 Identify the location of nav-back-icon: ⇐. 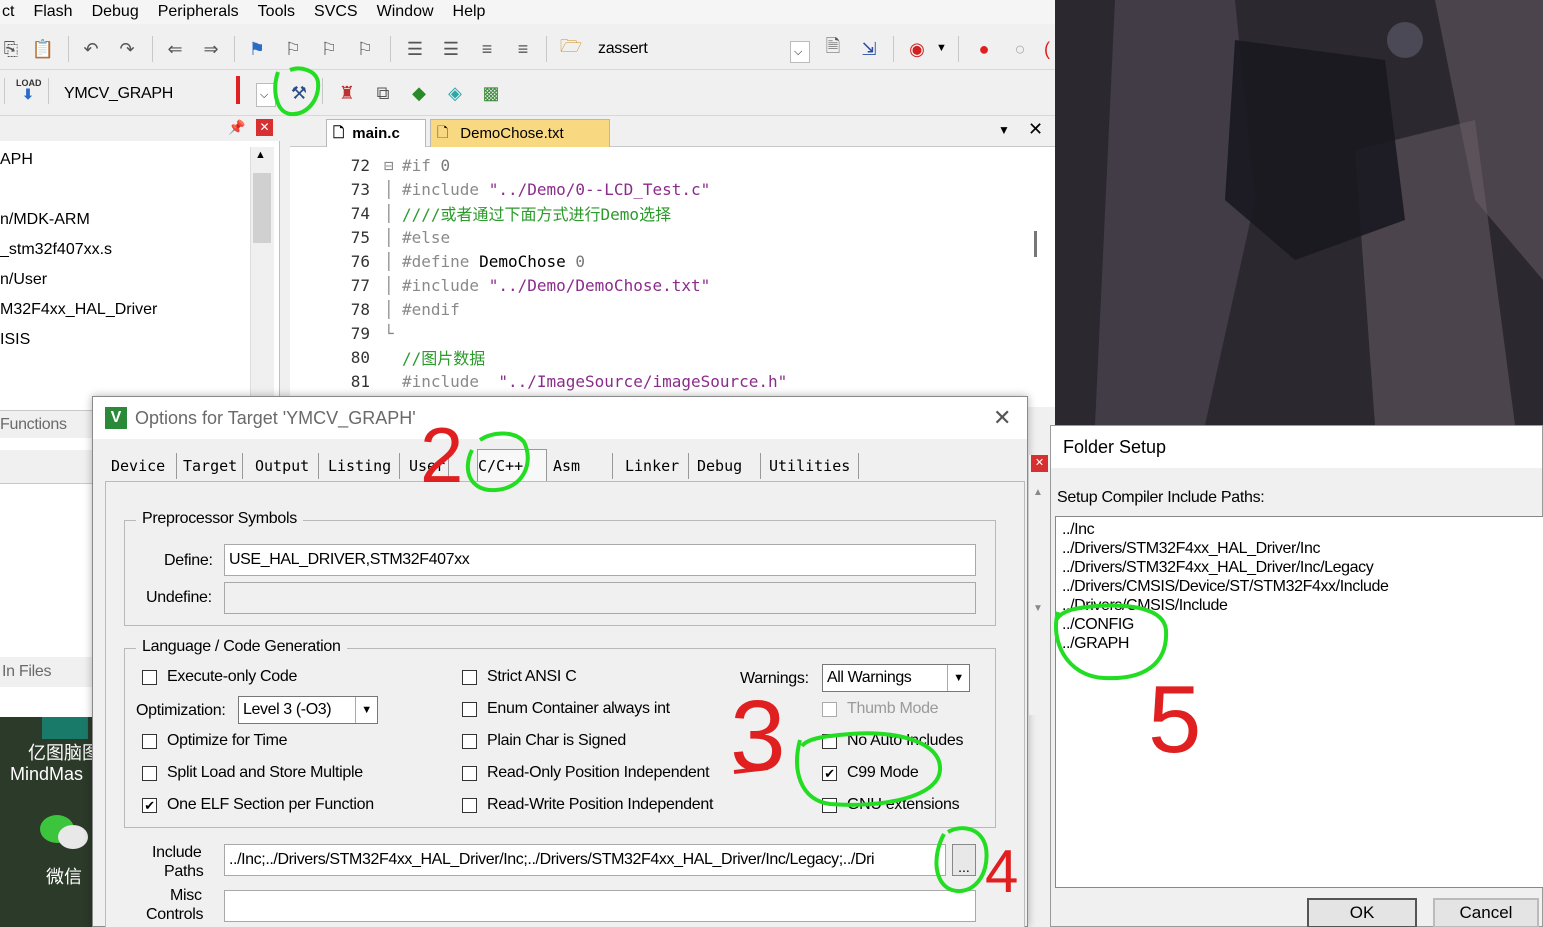
(175, 49).